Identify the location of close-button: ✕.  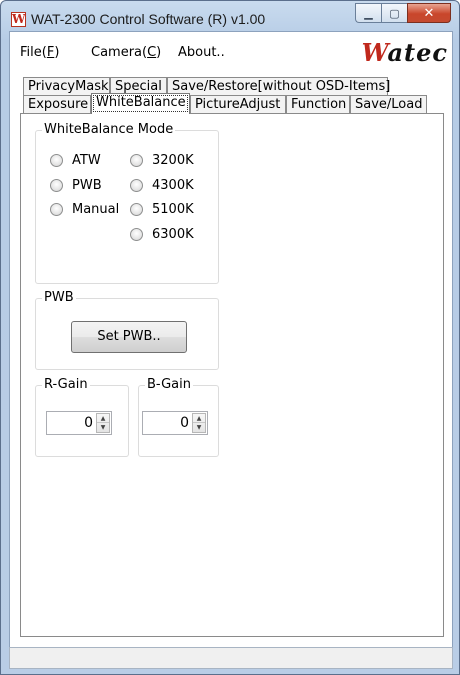
(429, 13).